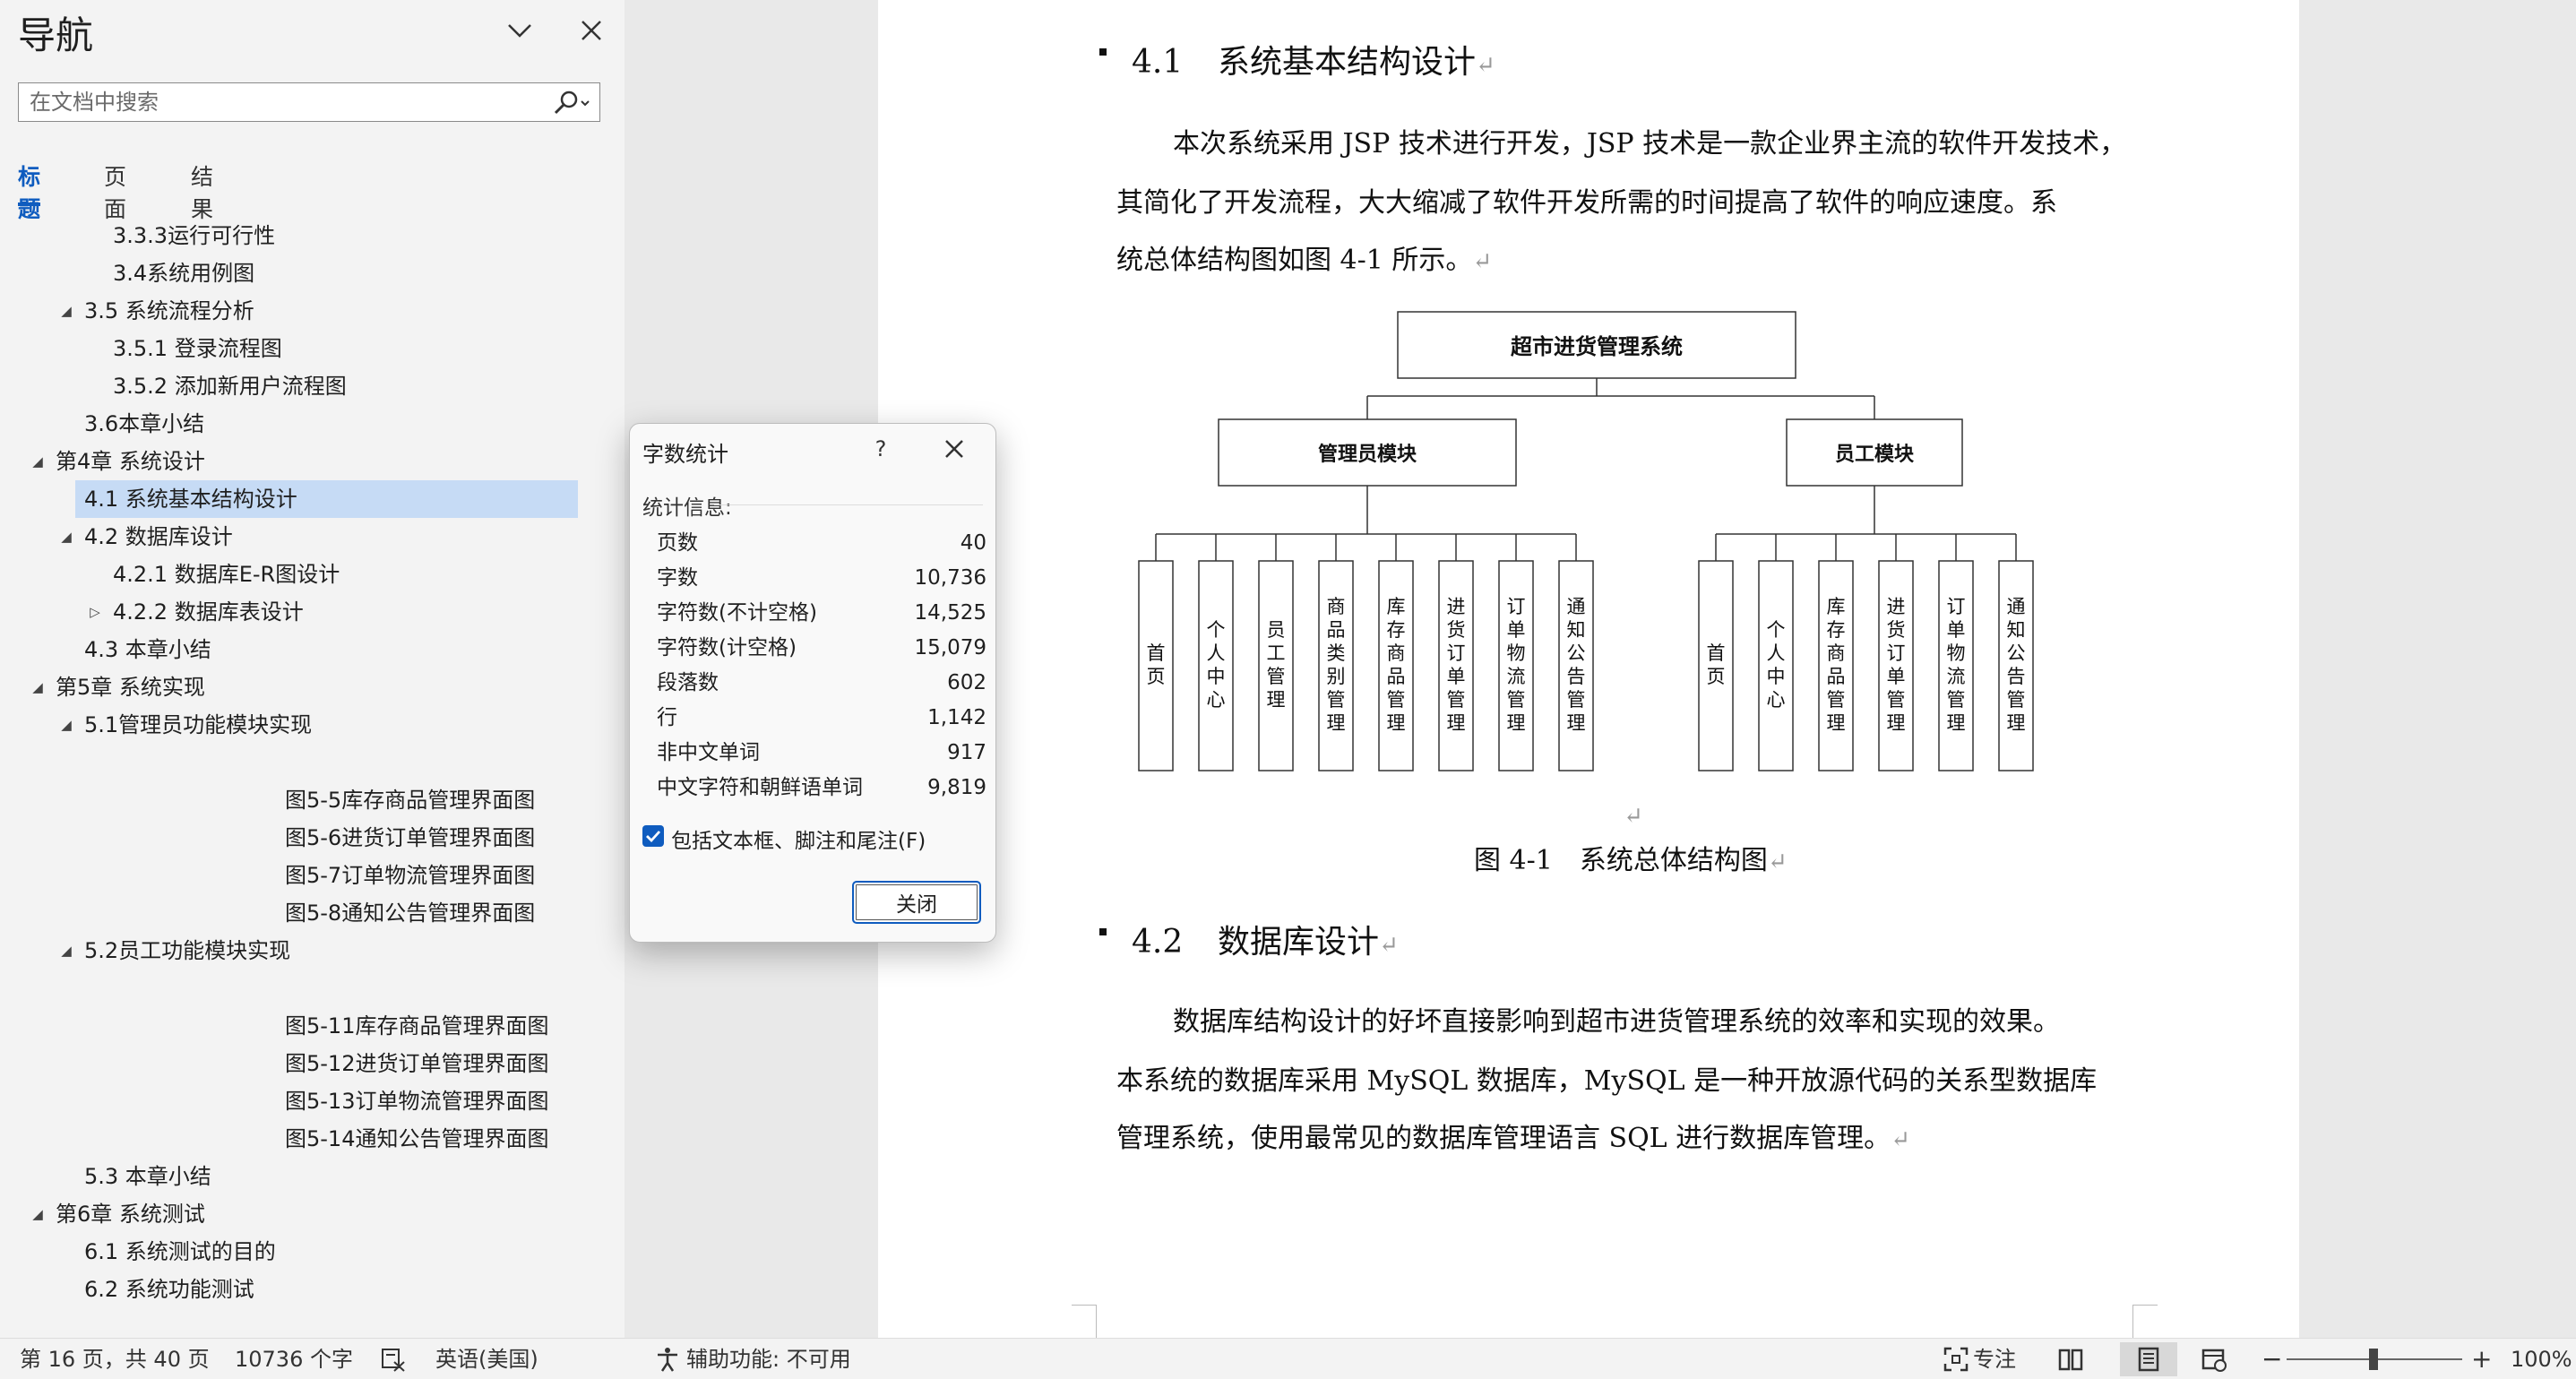 The width and height of the screenshot is (2576, 1379). What do you see at coordinates (955, 449) in the screenshot?
I see `dialog-close-icon` at bounding box center [955, 449].